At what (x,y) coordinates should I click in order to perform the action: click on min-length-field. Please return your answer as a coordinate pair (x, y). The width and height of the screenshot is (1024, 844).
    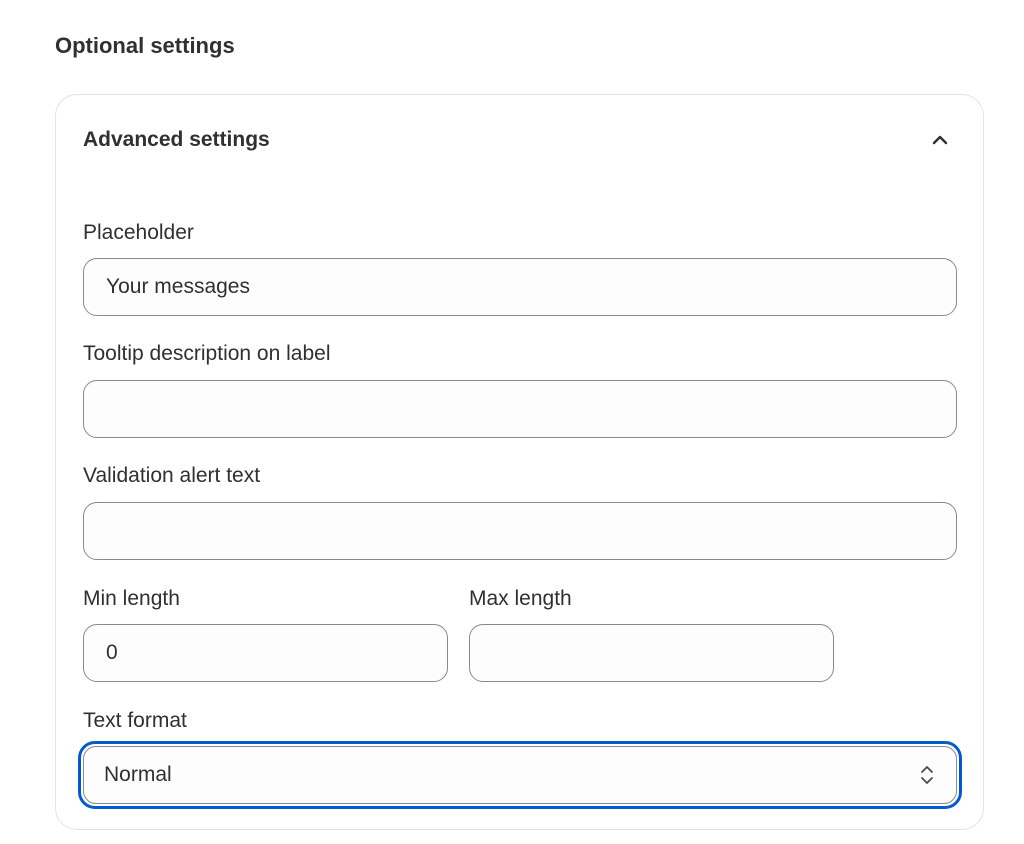
    Looking at the image, I should click on (265, 653).